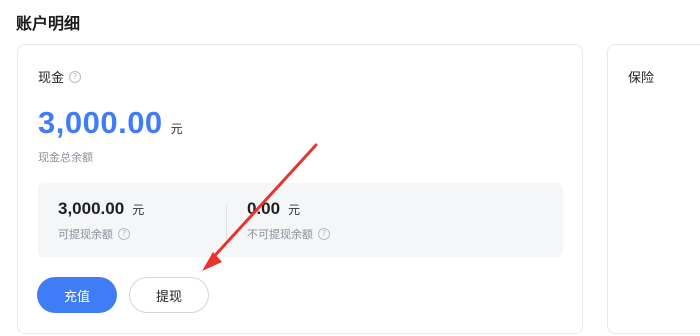  Describe the element at coordinates (169, 295) in the screenshot. I see `withdraw-button: 提现` at that location.